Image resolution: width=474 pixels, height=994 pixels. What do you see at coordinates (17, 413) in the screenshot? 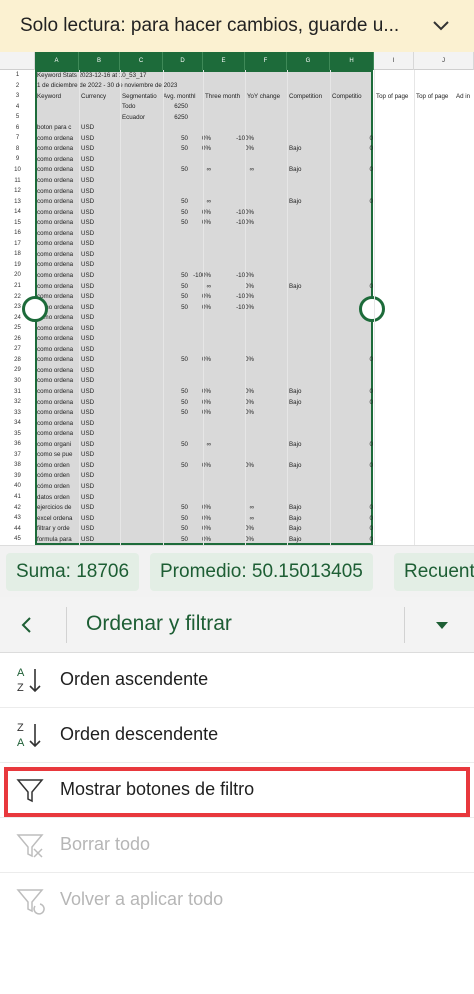
I see `row-header: 33` at bounding box center [17, 413].